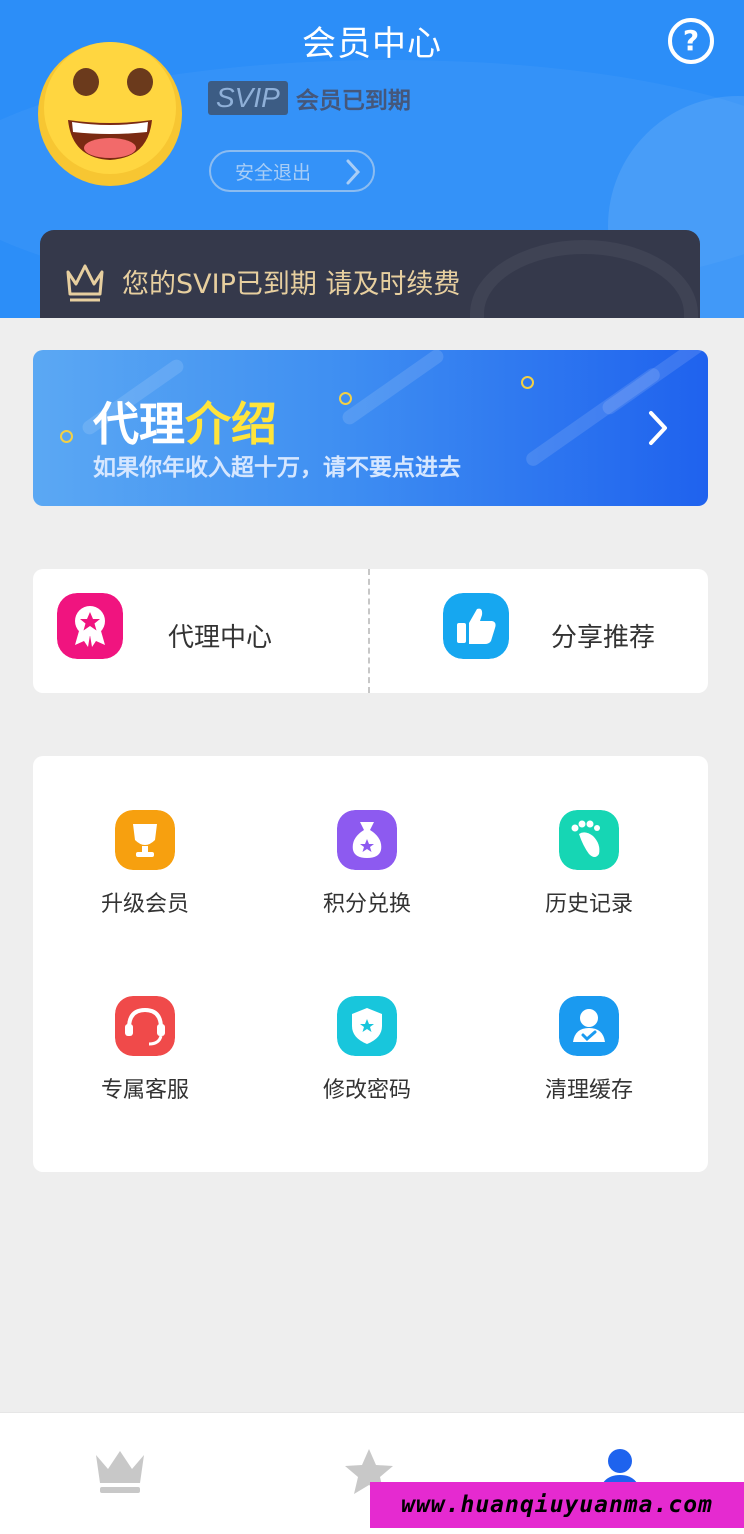  What do you see at coordinates (367, 1076) in the screenshot?
I see `change-password-item: 修改密码` at bounding box center [367, 1076].